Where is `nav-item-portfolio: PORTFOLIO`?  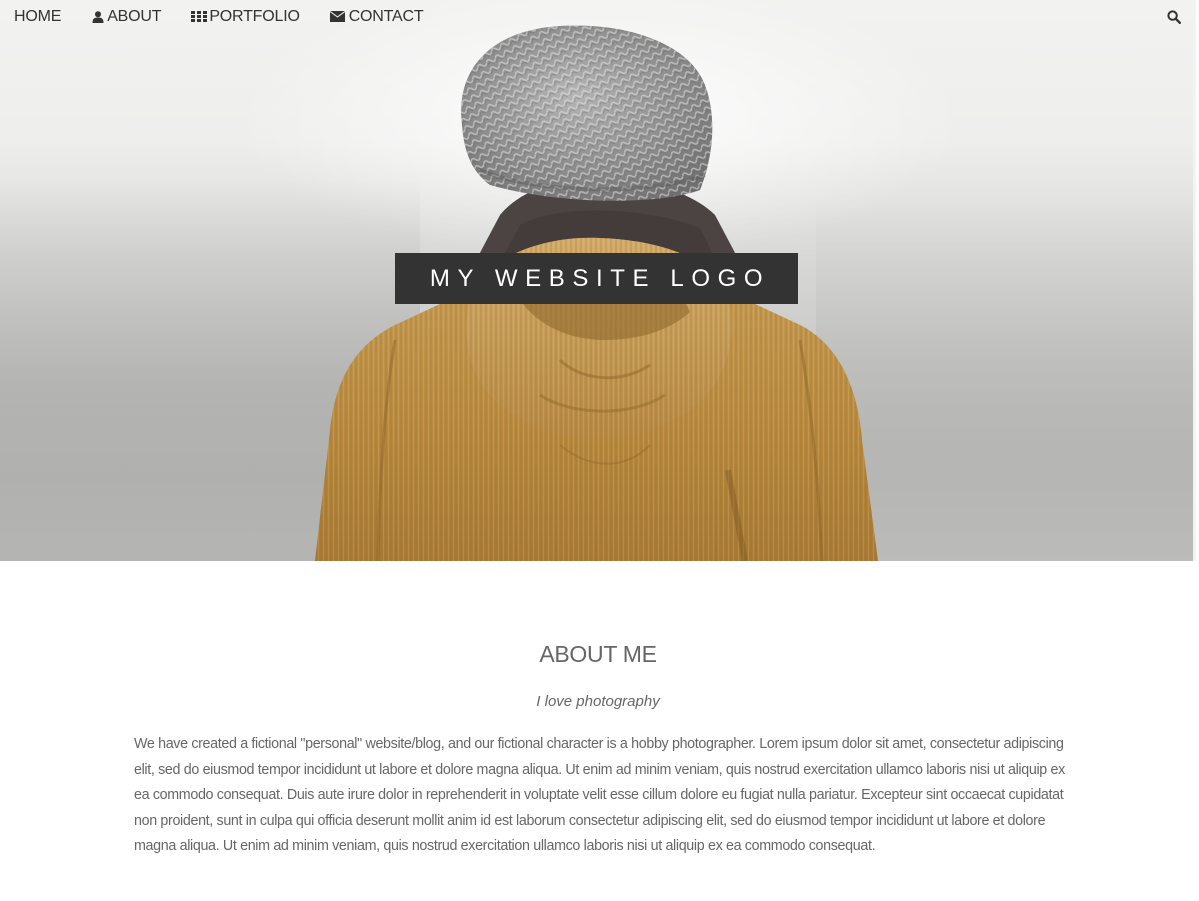
nav-item-portfolio: PORTFOLIO is located at coordinates (245, 17).